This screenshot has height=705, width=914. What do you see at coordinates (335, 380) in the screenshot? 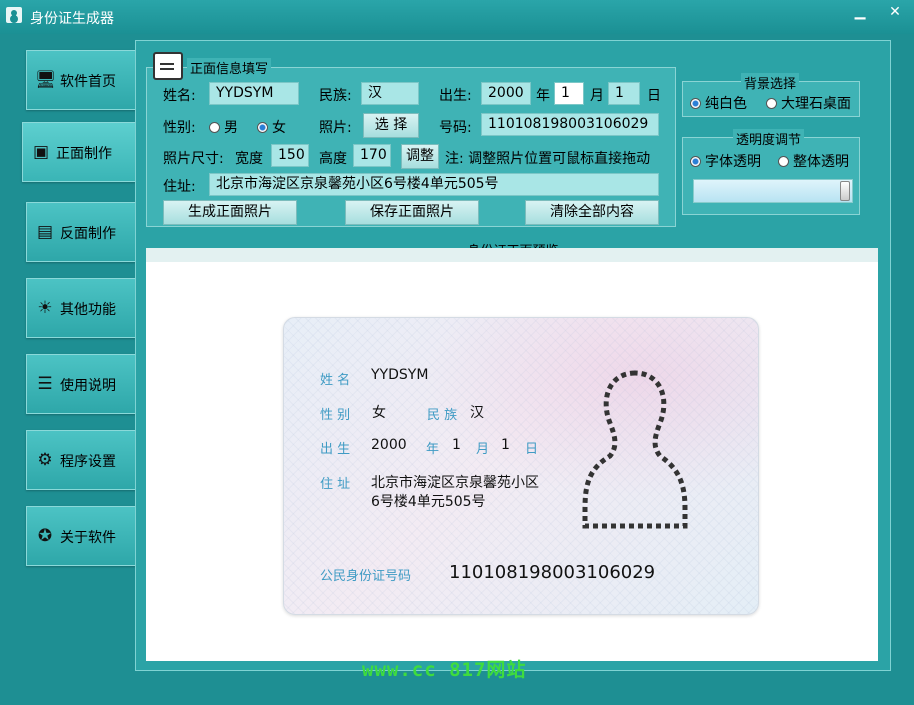
I see `card-name-key: 姓 名` at bounding box center [335, 380].